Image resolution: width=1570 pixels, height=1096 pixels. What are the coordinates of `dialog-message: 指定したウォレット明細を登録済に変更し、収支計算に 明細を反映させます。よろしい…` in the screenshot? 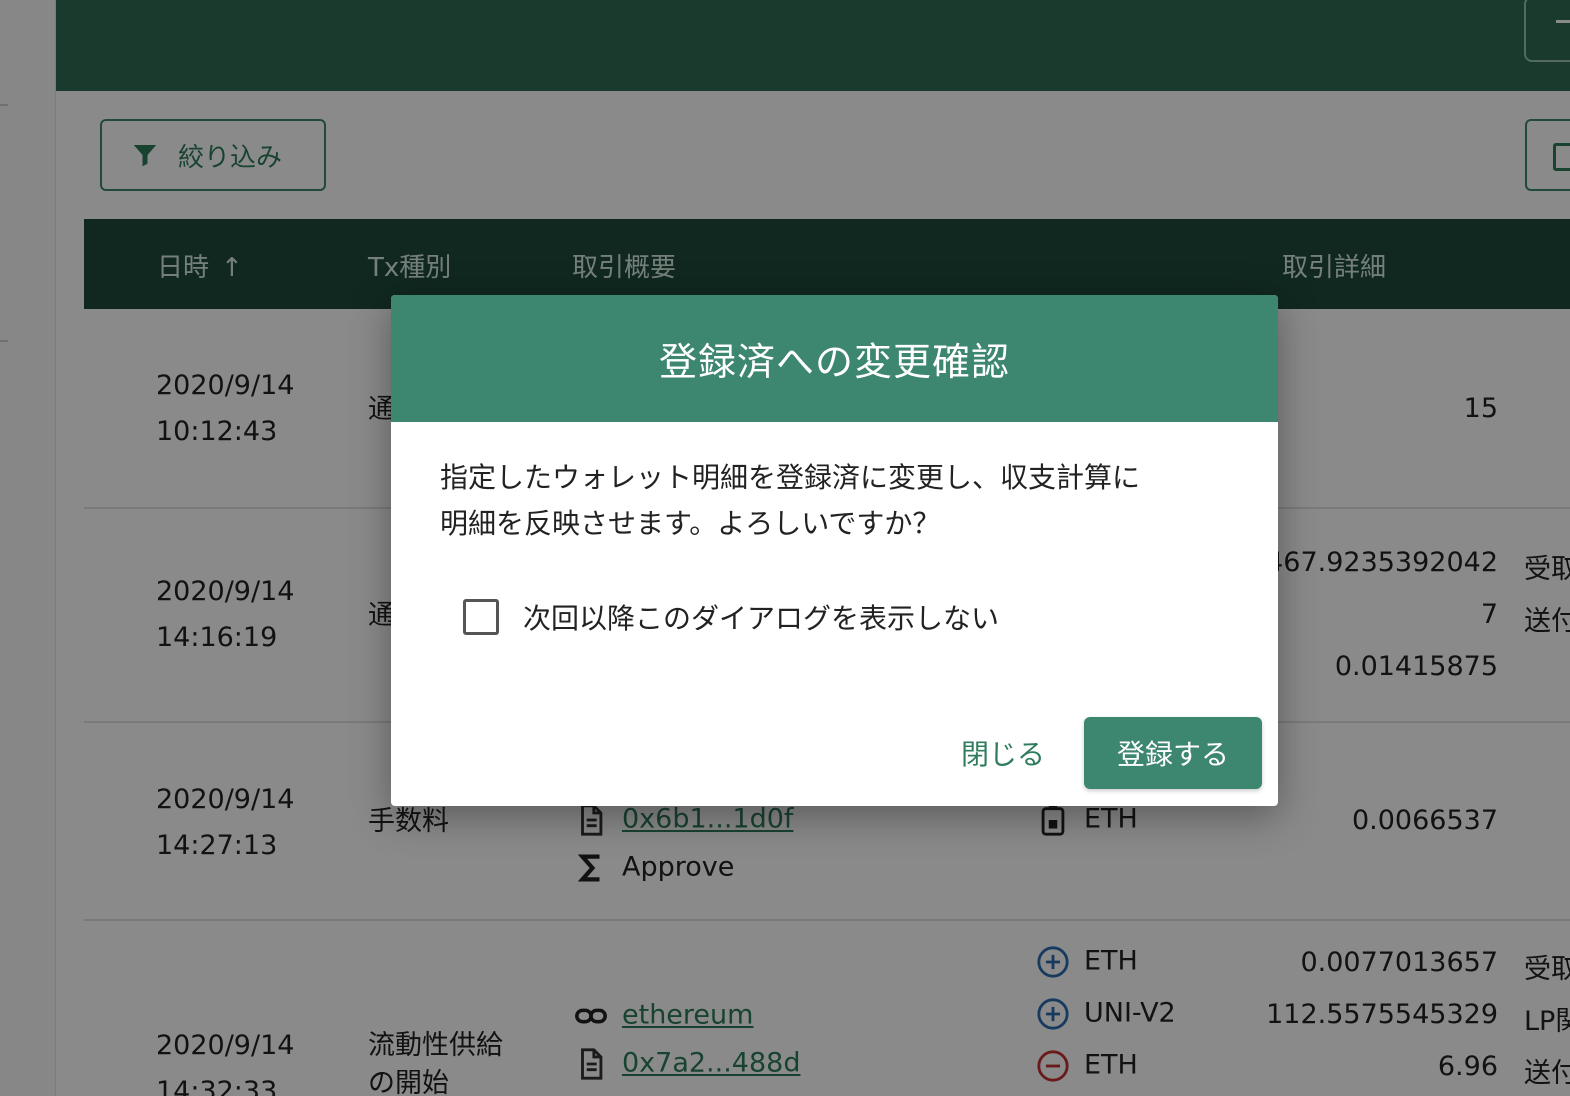 It's located at (835, 501).